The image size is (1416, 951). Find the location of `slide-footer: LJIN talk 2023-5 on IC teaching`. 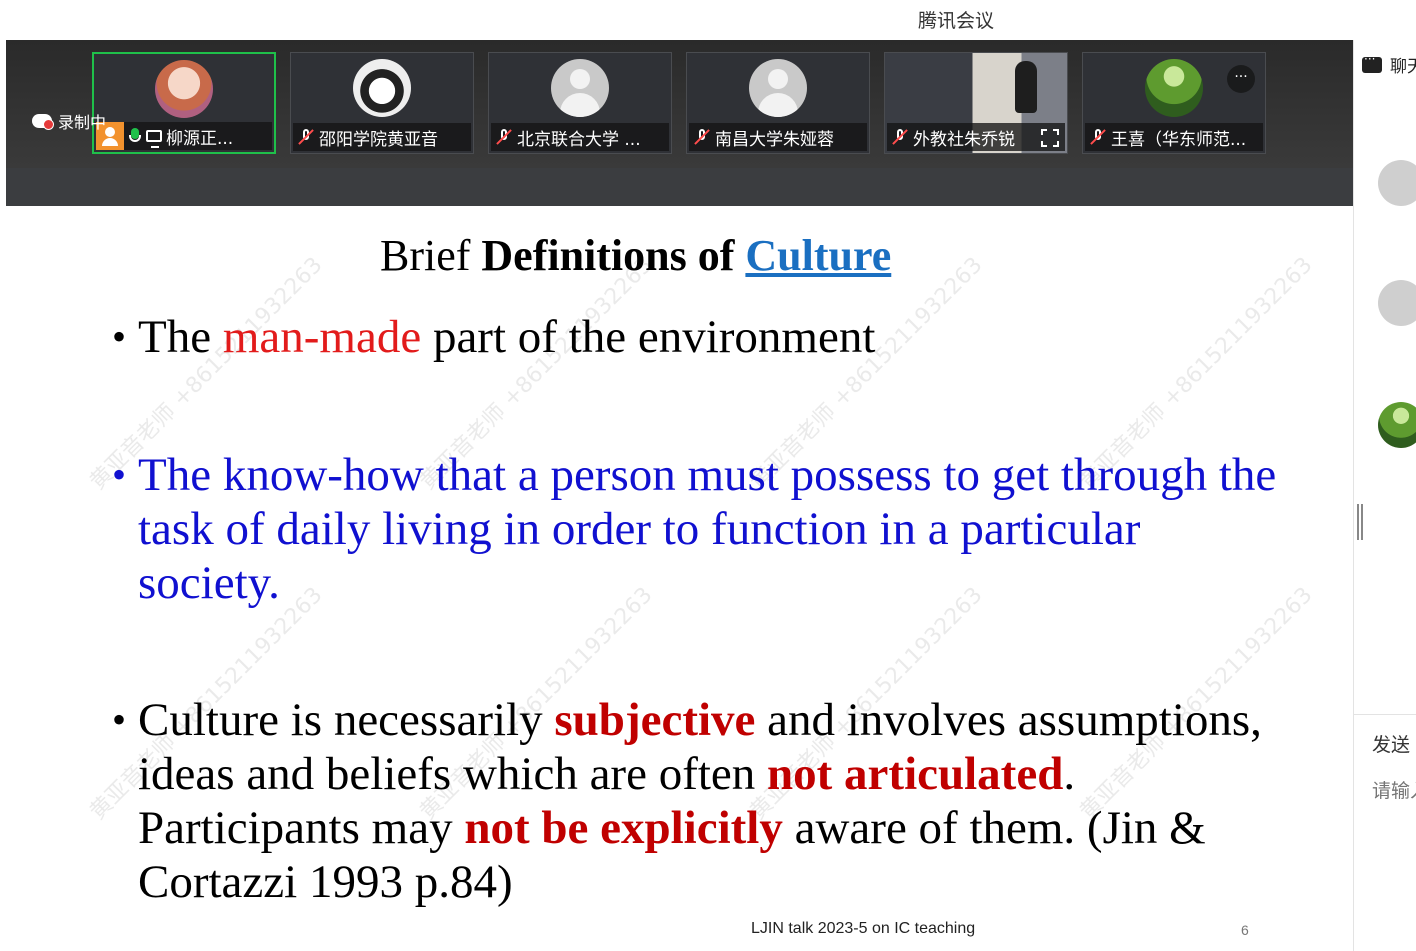

slide-footer: LJIN talk 2023-5 on IC teaching is located at coordinates (863, 928).